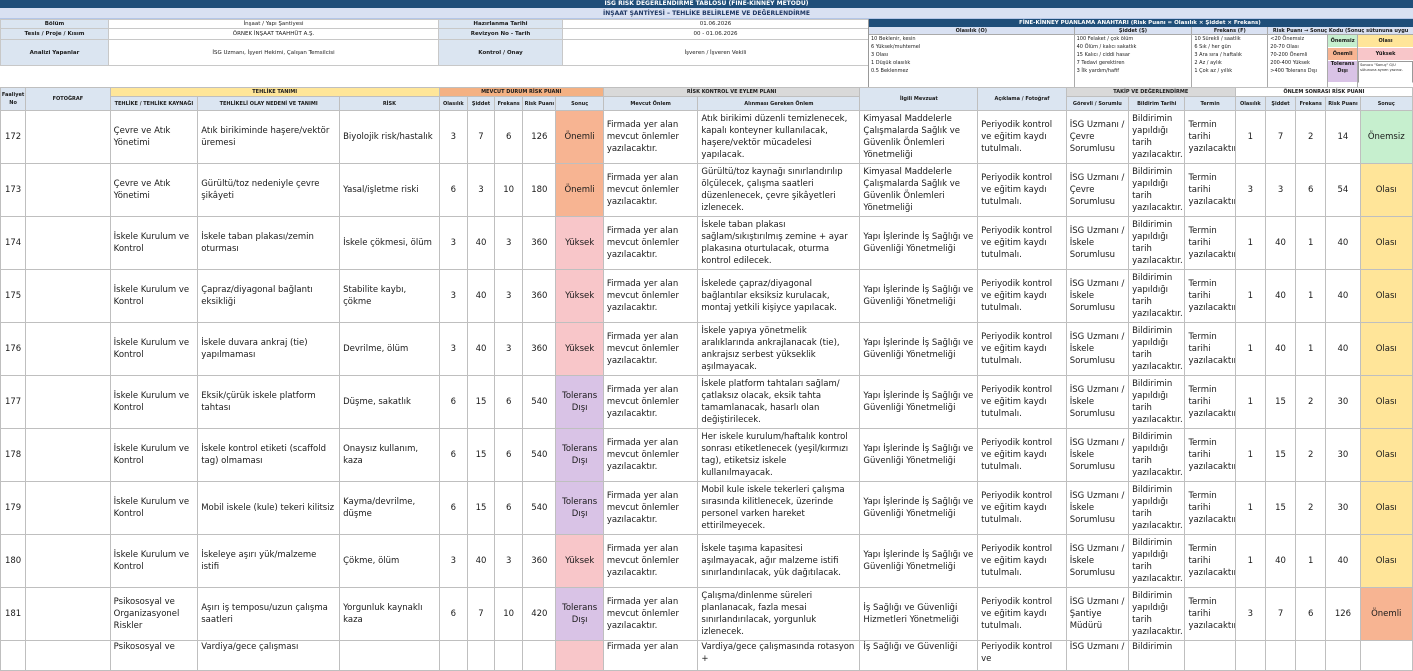 This screenshot has width=1413, height=671. Describe the element at coordinates (453, 349) in the screenshot. I see `olasilik-cell: 3` at that location.